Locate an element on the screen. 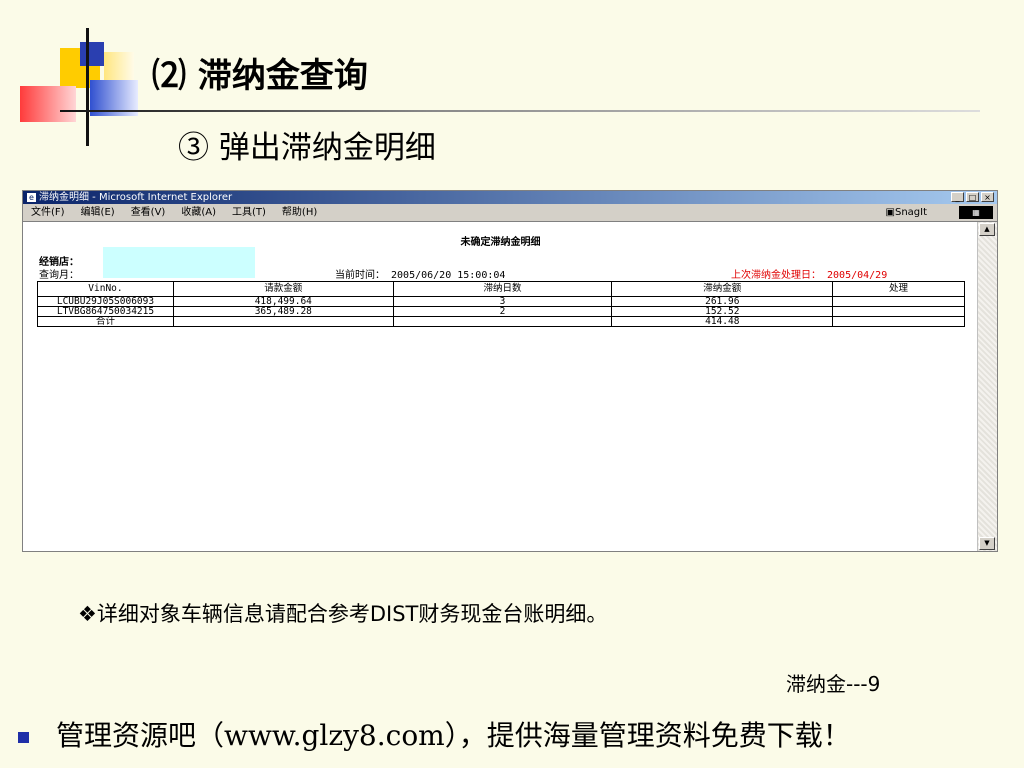 This screenshot has height=768, width=1024. cell-late-fee: 261.96 is located at coordinates (722, 301).